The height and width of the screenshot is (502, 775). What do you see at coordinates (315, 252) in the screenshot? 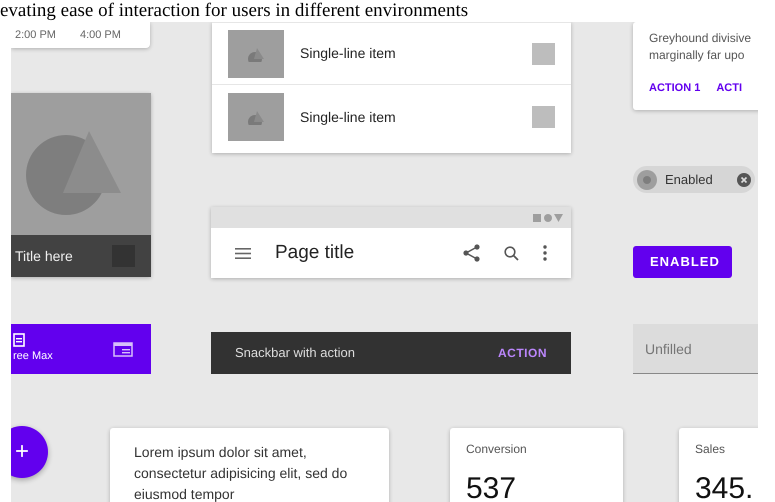
I see `page-title: Page title` at bounding box center [315, 252].